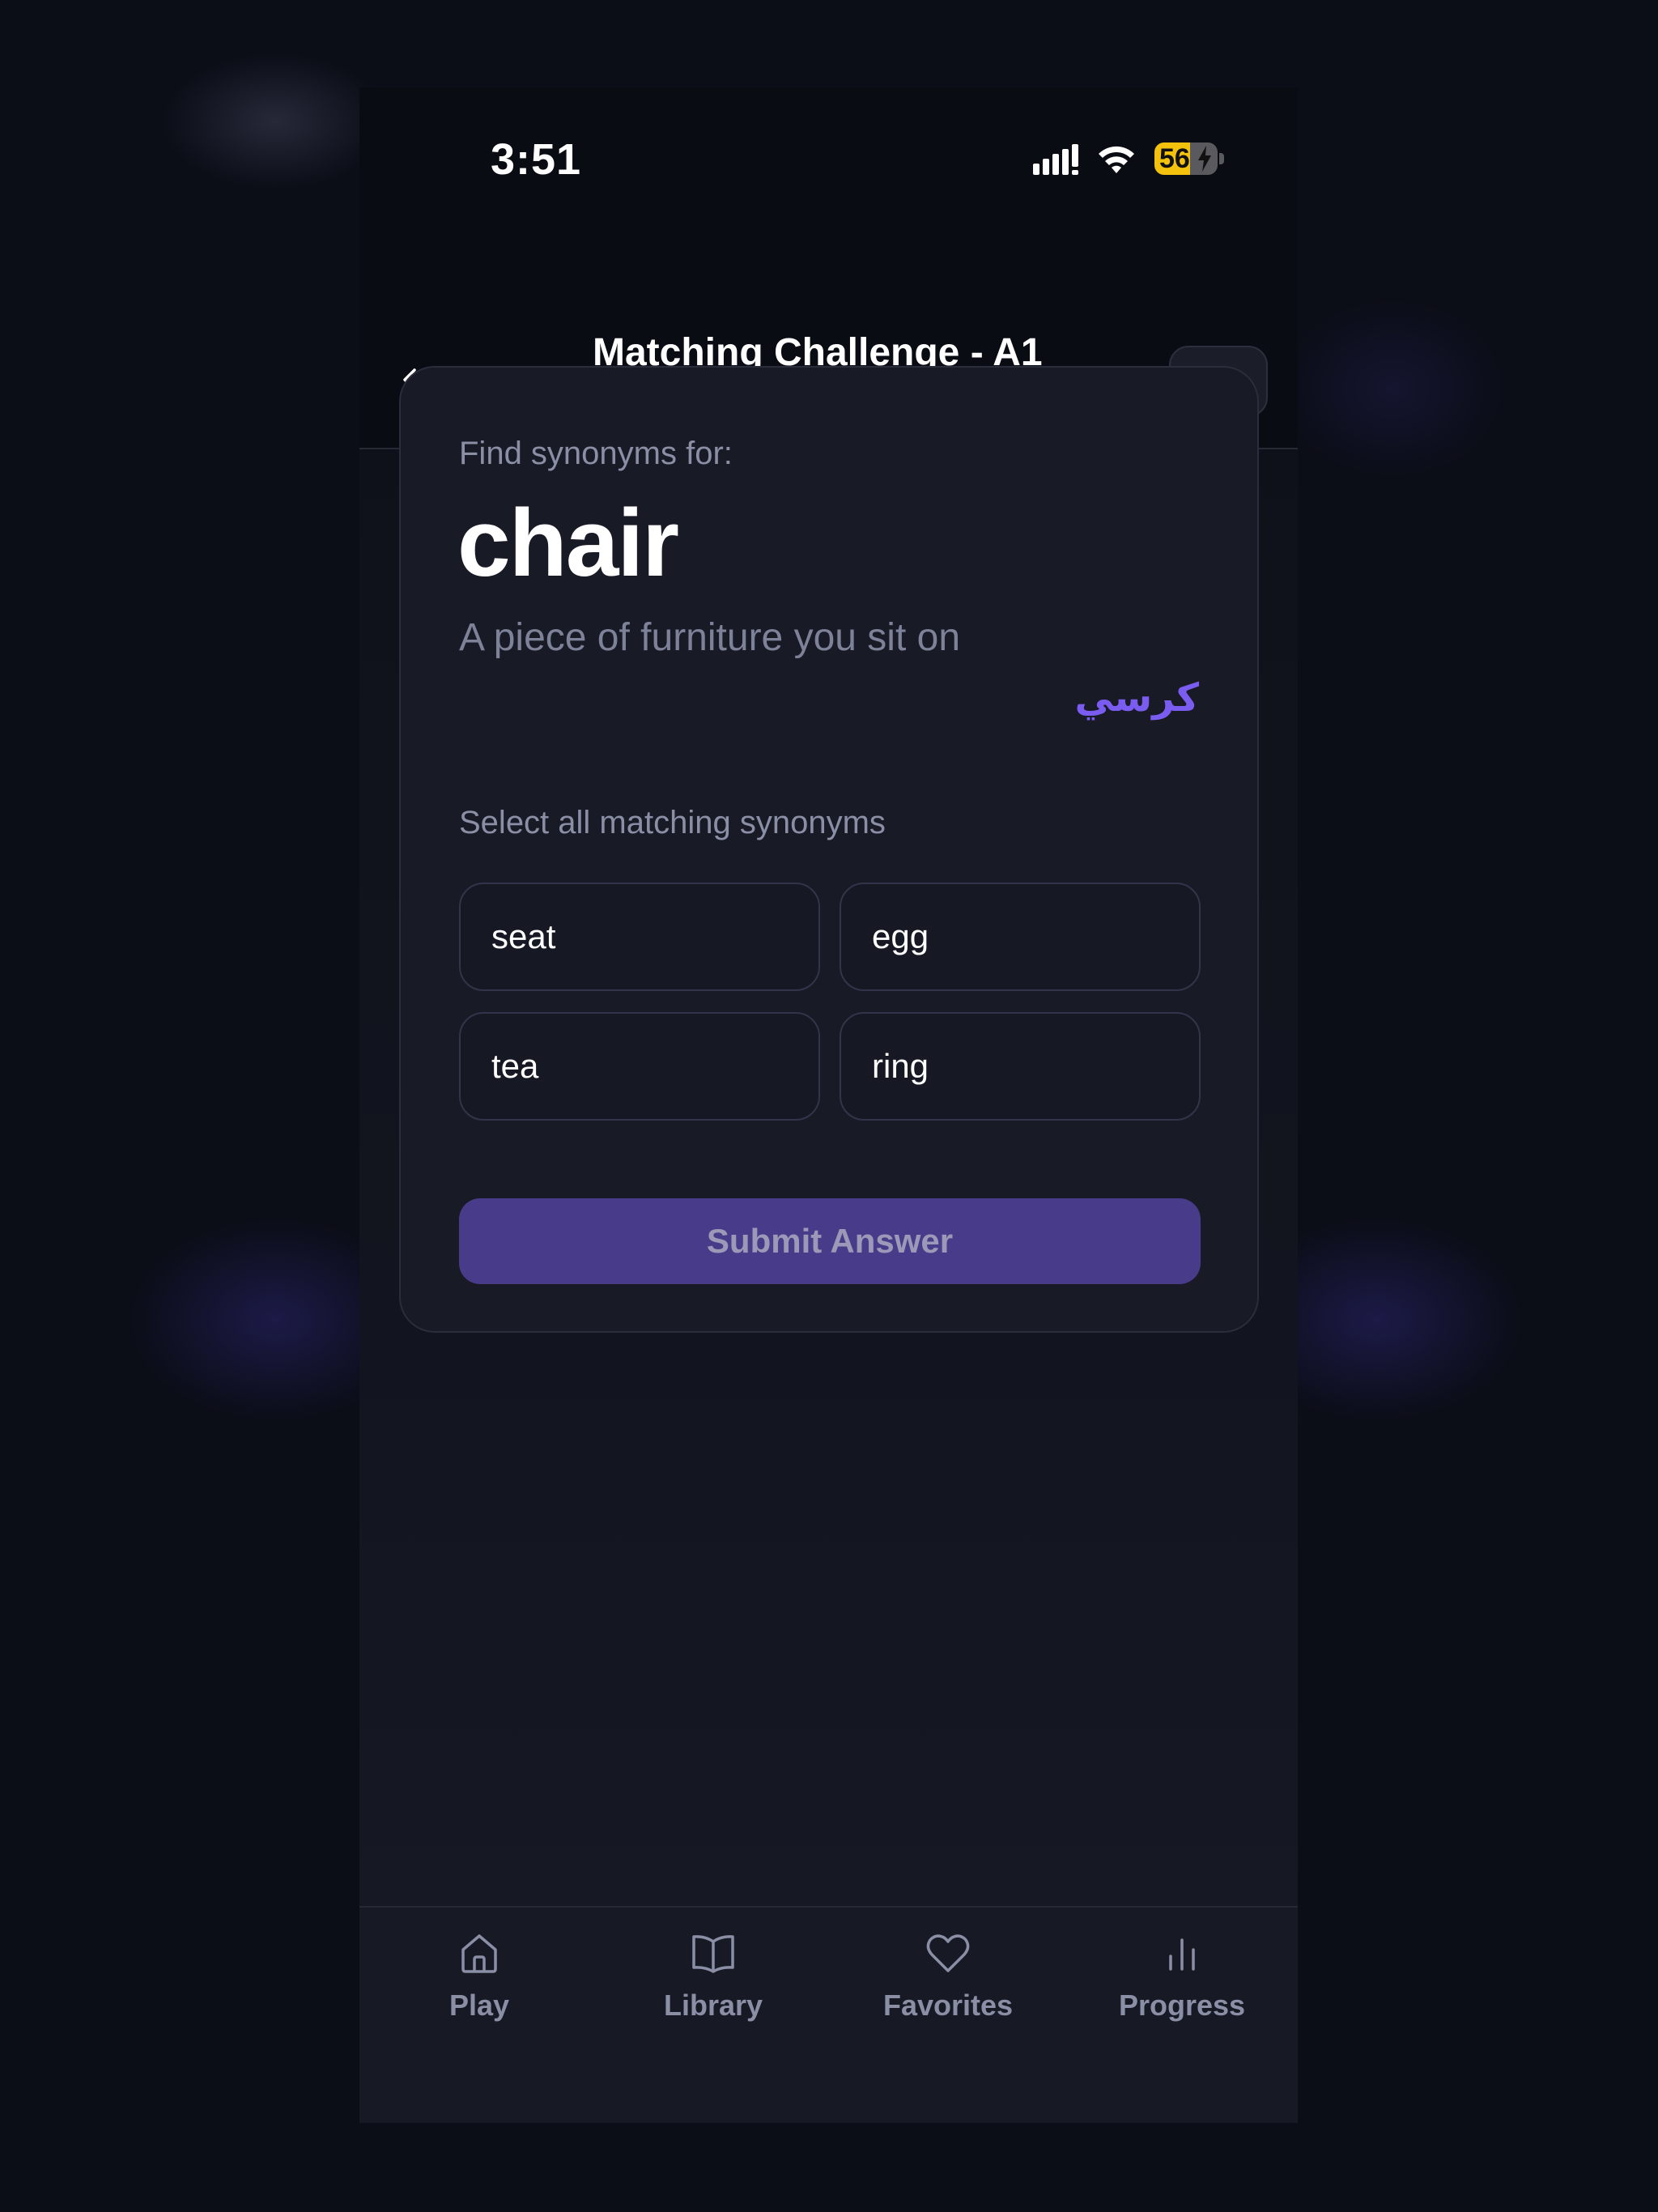 Image resolution: width=1658 pixels, height=2212 pixels. Describe the element at coordinates (639, 937) in the screenshot. I see `synonym-option: seat` at that location.